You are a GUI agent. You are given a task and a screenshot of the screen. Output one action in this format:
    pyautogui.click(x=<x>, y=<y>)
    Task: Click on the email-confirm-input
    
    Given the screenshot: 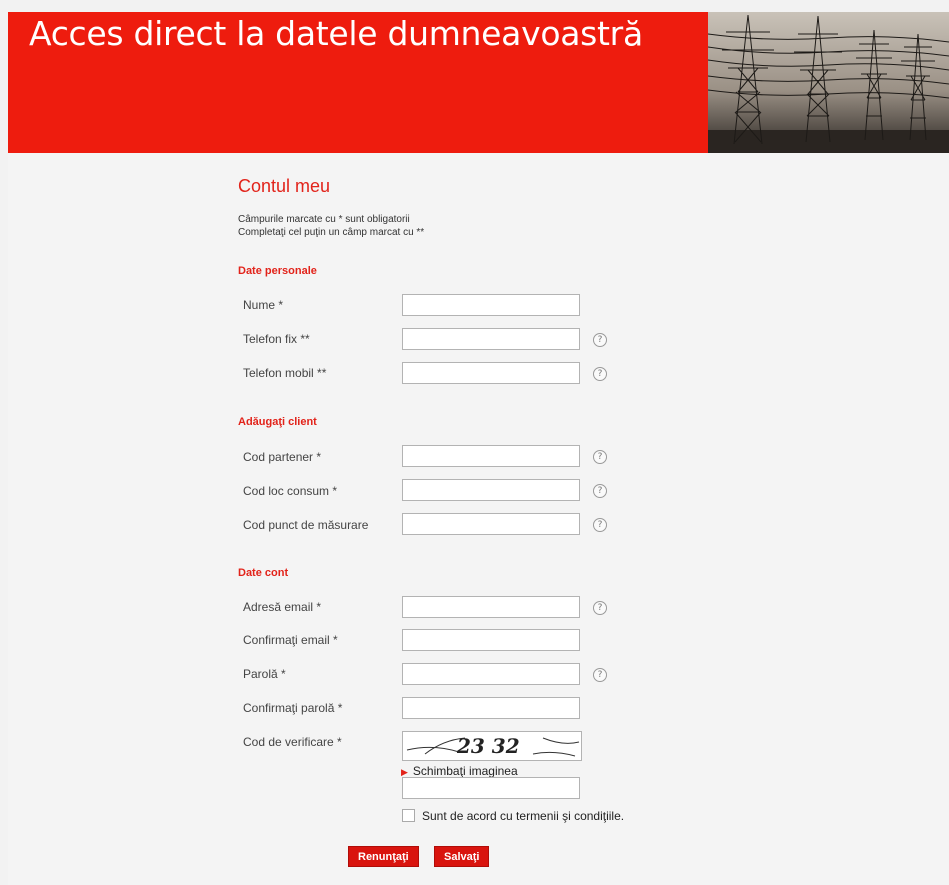 What is the action you would take?
    pyautogui.click(x=491, y=640)
    